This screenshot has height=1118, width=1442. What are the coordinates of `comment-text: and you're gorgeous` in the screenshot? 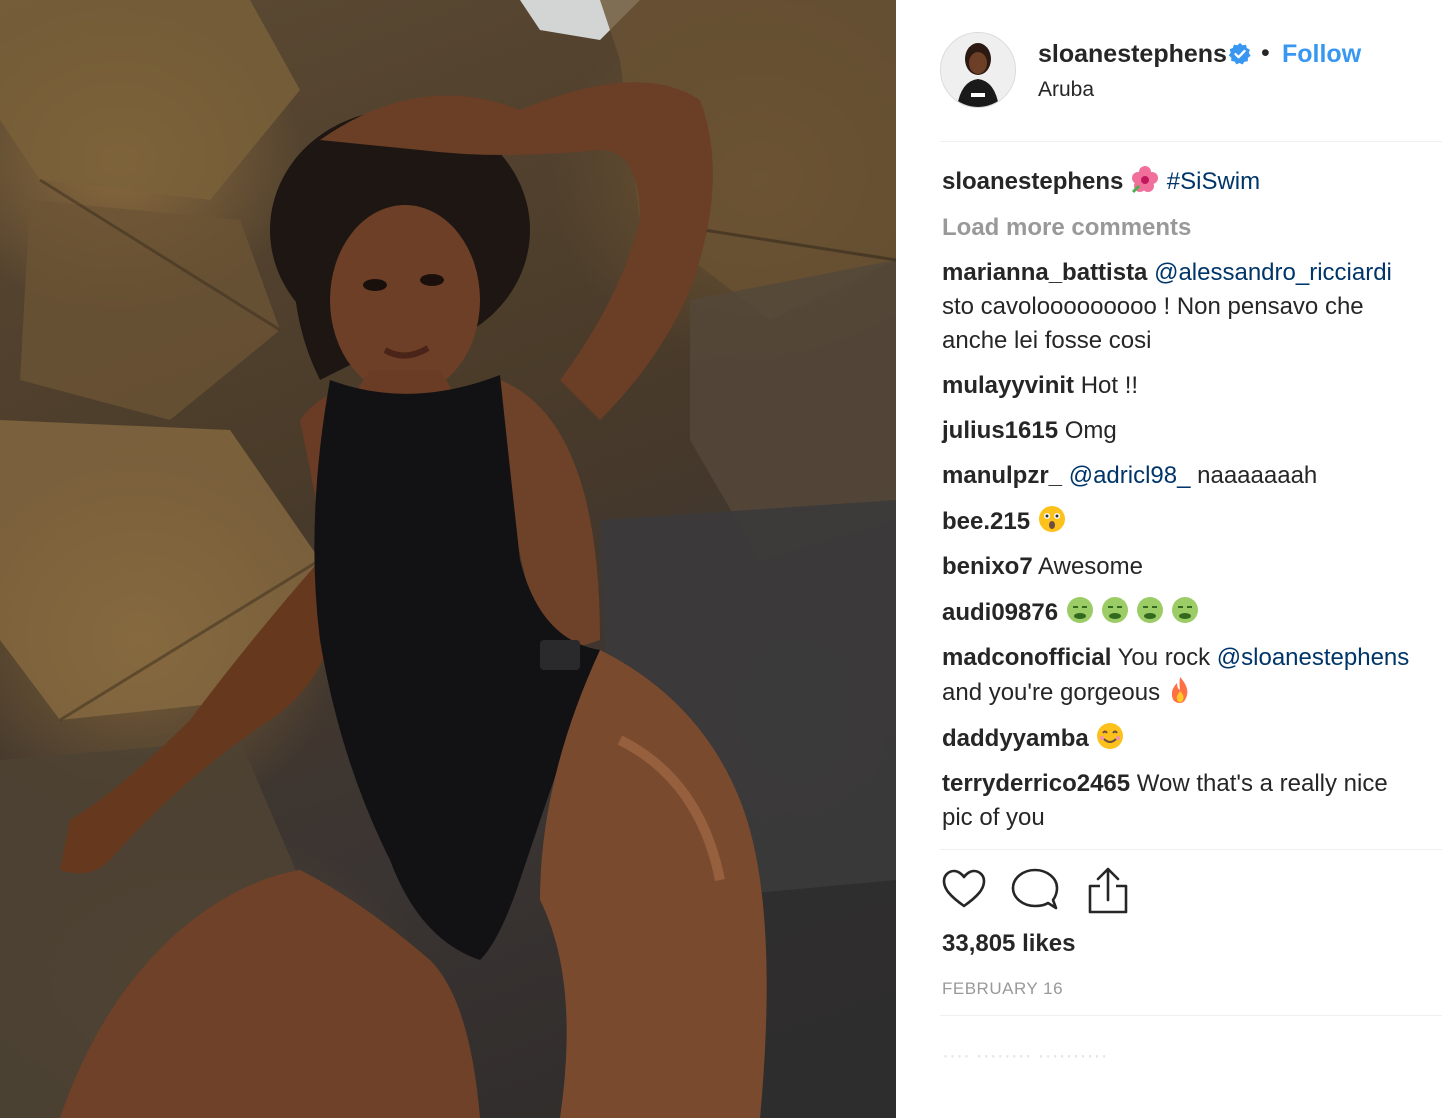 It's located at (1051, 692).